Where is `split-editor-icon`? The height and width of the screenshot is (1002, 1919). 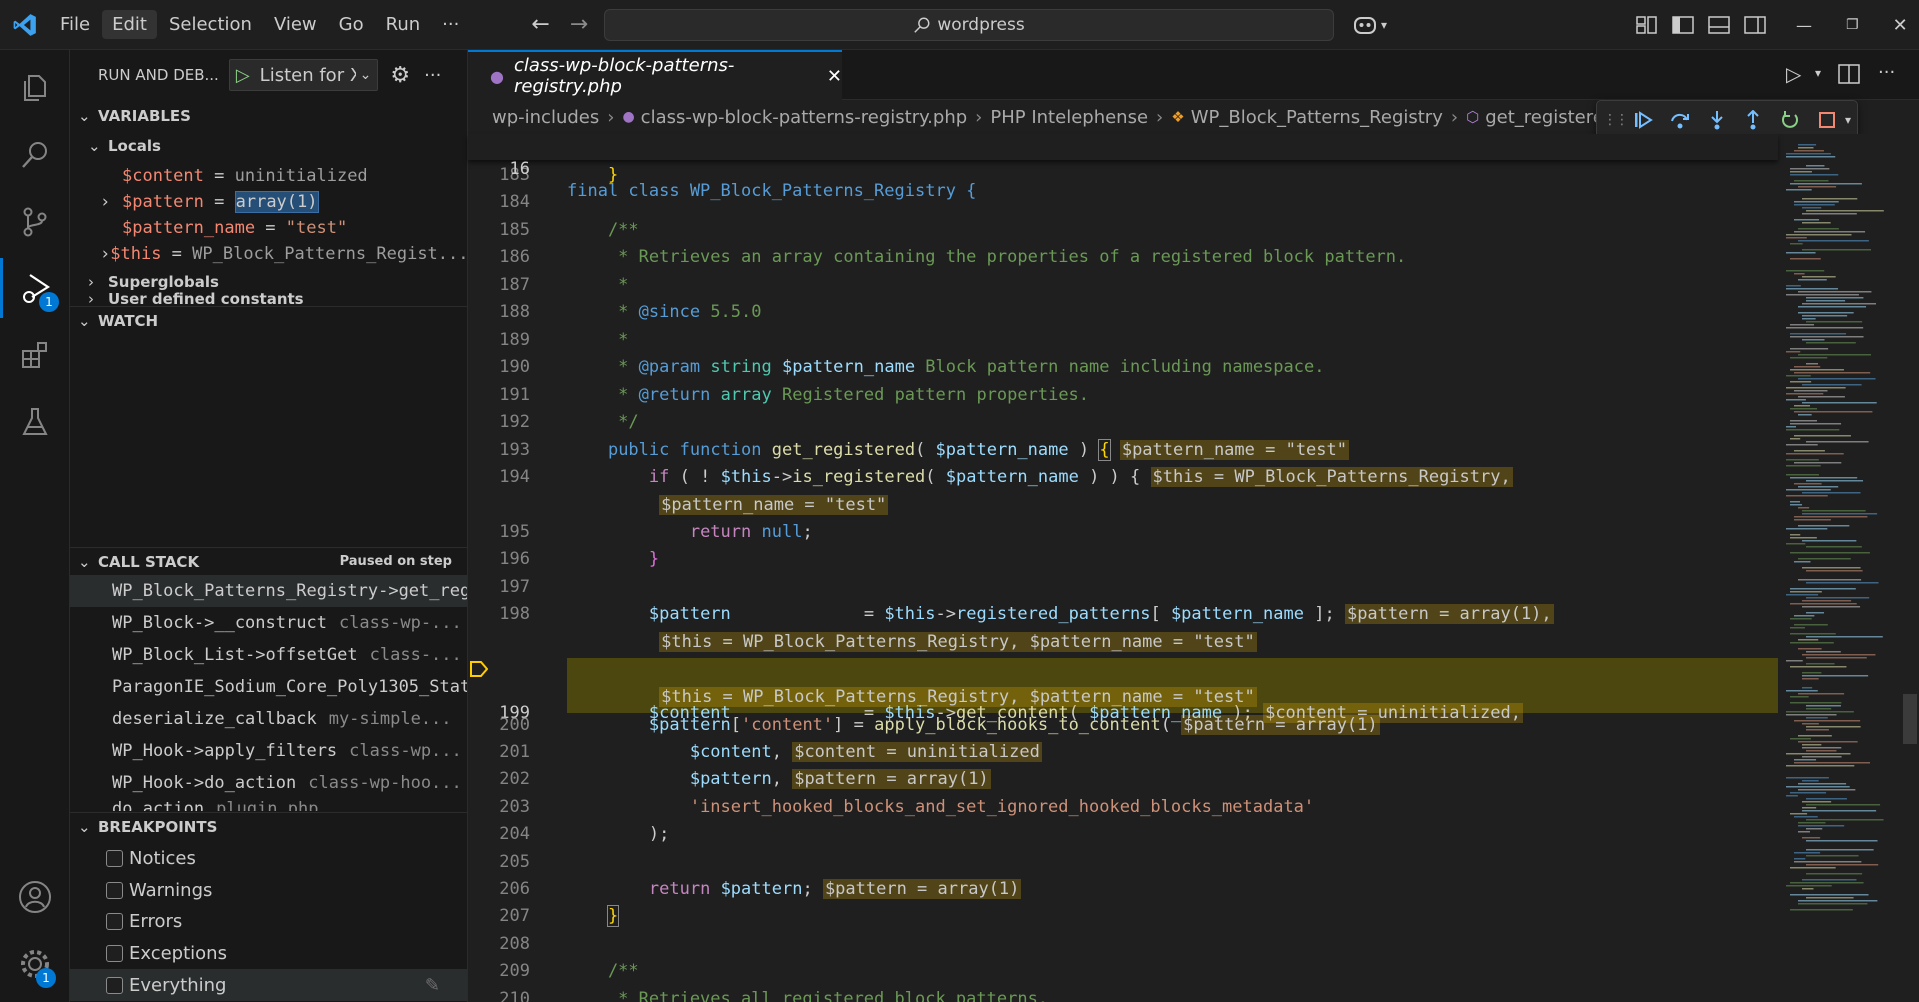 split-editor-icon is located at coordinates (1849, 74).